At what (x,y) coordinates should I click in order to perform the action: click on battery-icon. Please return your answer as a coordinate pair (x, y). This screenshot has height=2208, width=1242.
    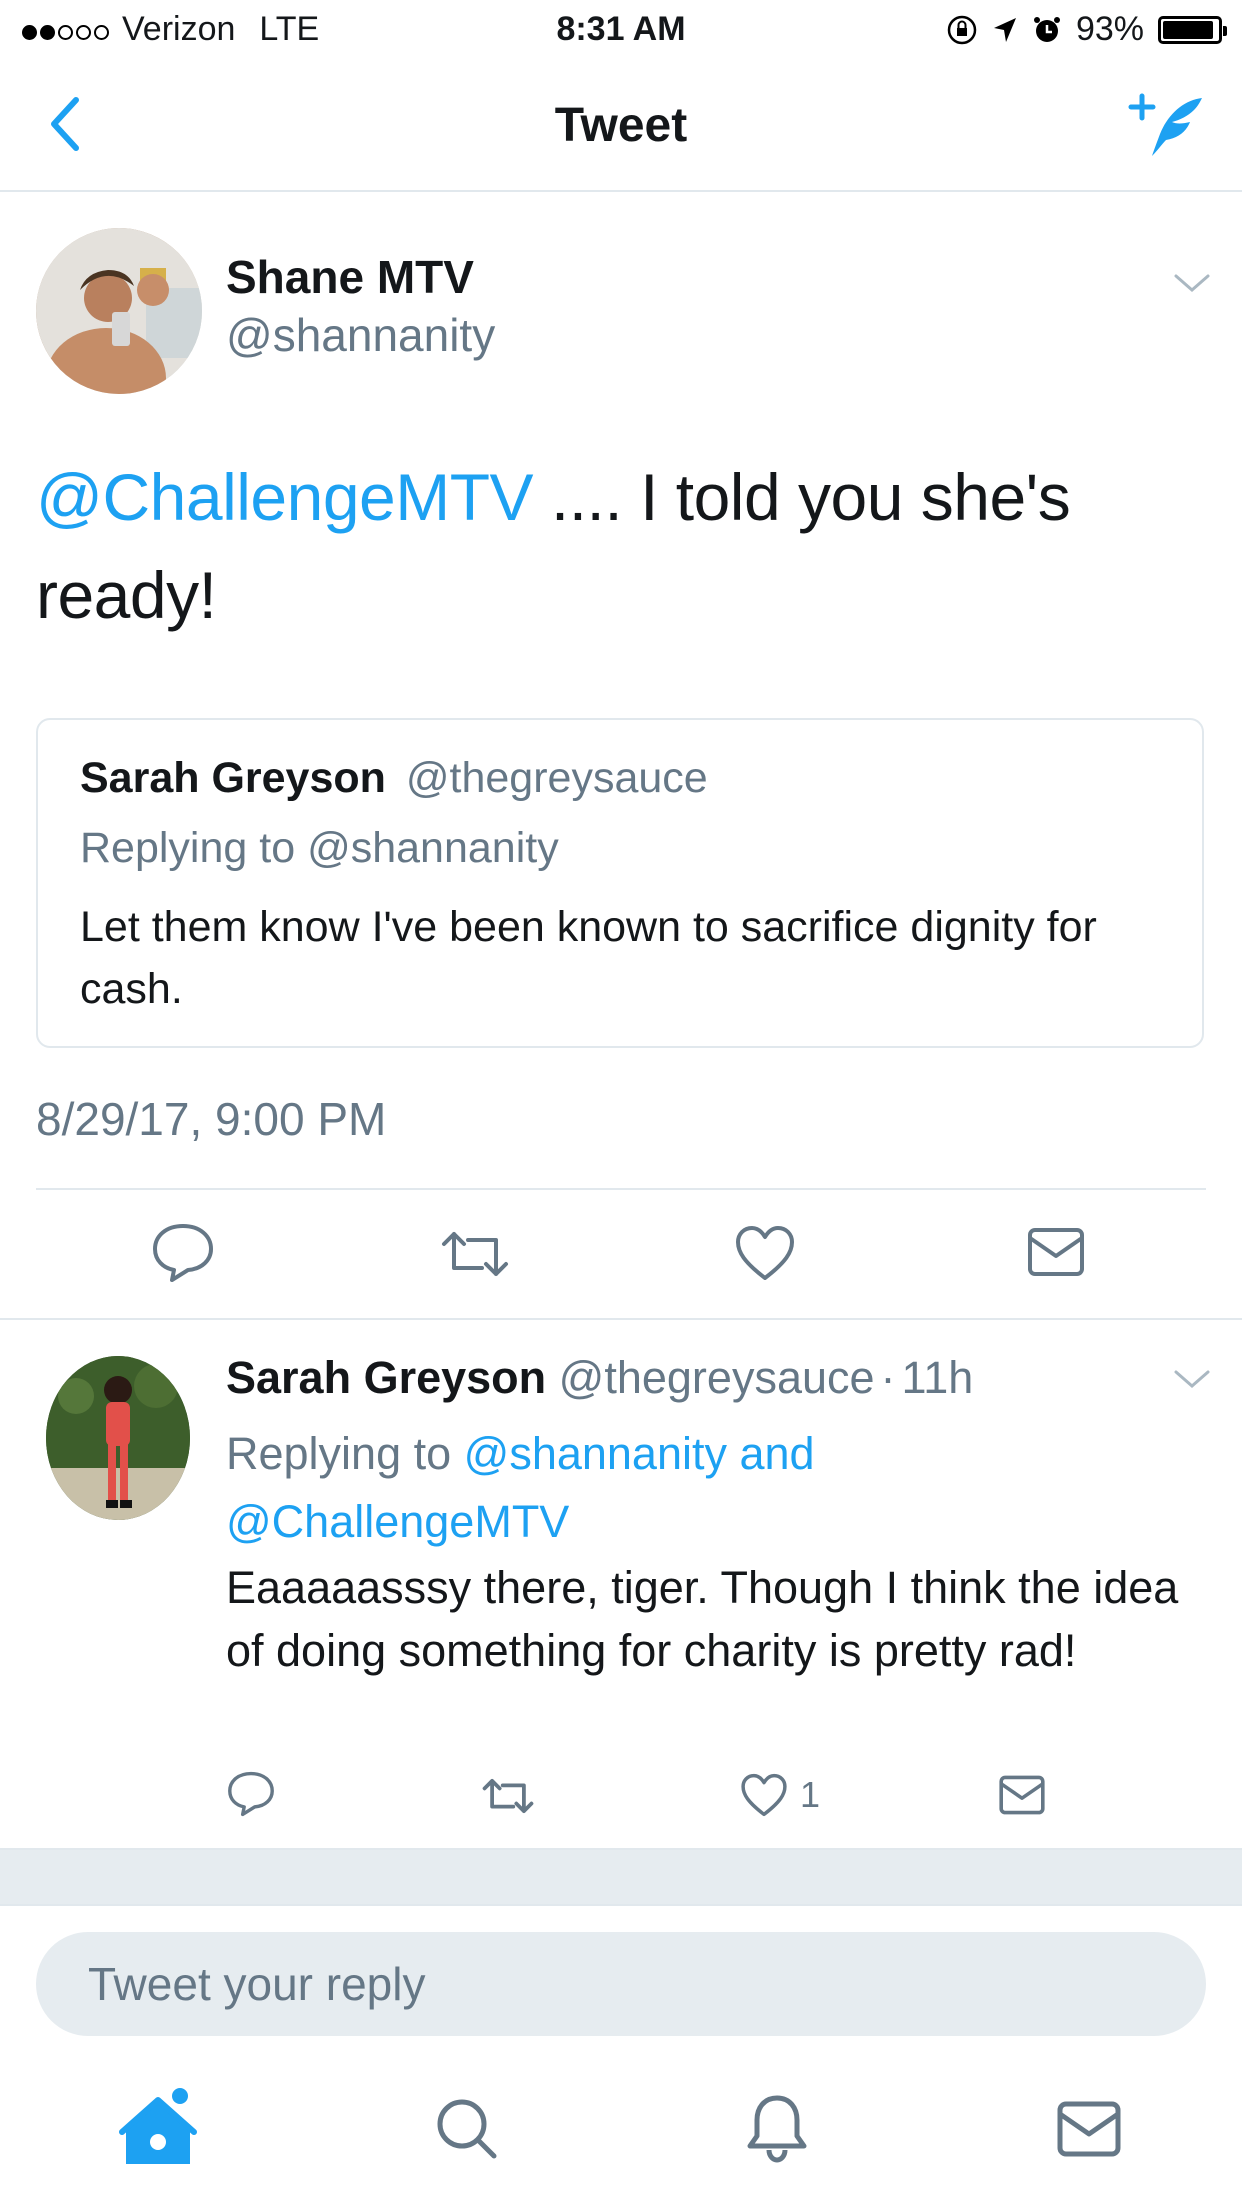
    Looking at the image, I should click on (1192, 29).